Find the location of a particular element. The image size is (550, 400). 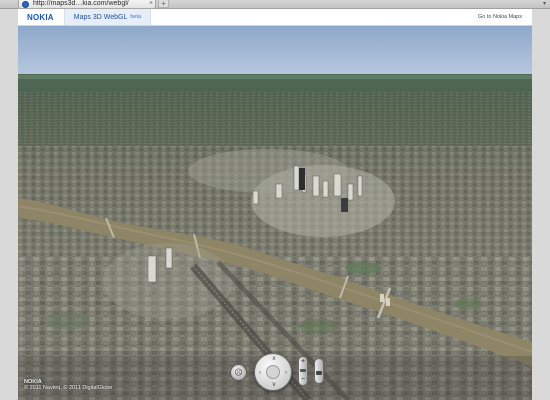

compass-icon: ☹ is located at coordinates (238, 372).